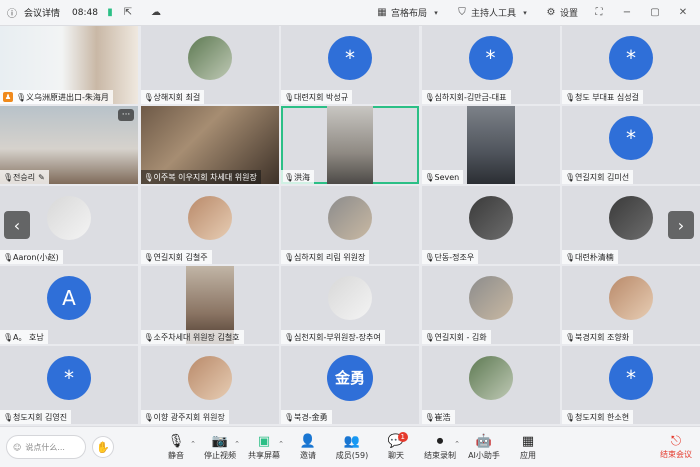  What do you see at coordinates (192, 337) in the screenshot?
I see `participant-label: 🎙 소주차세대 위원장 김철호` at bounding box center [192, 337].